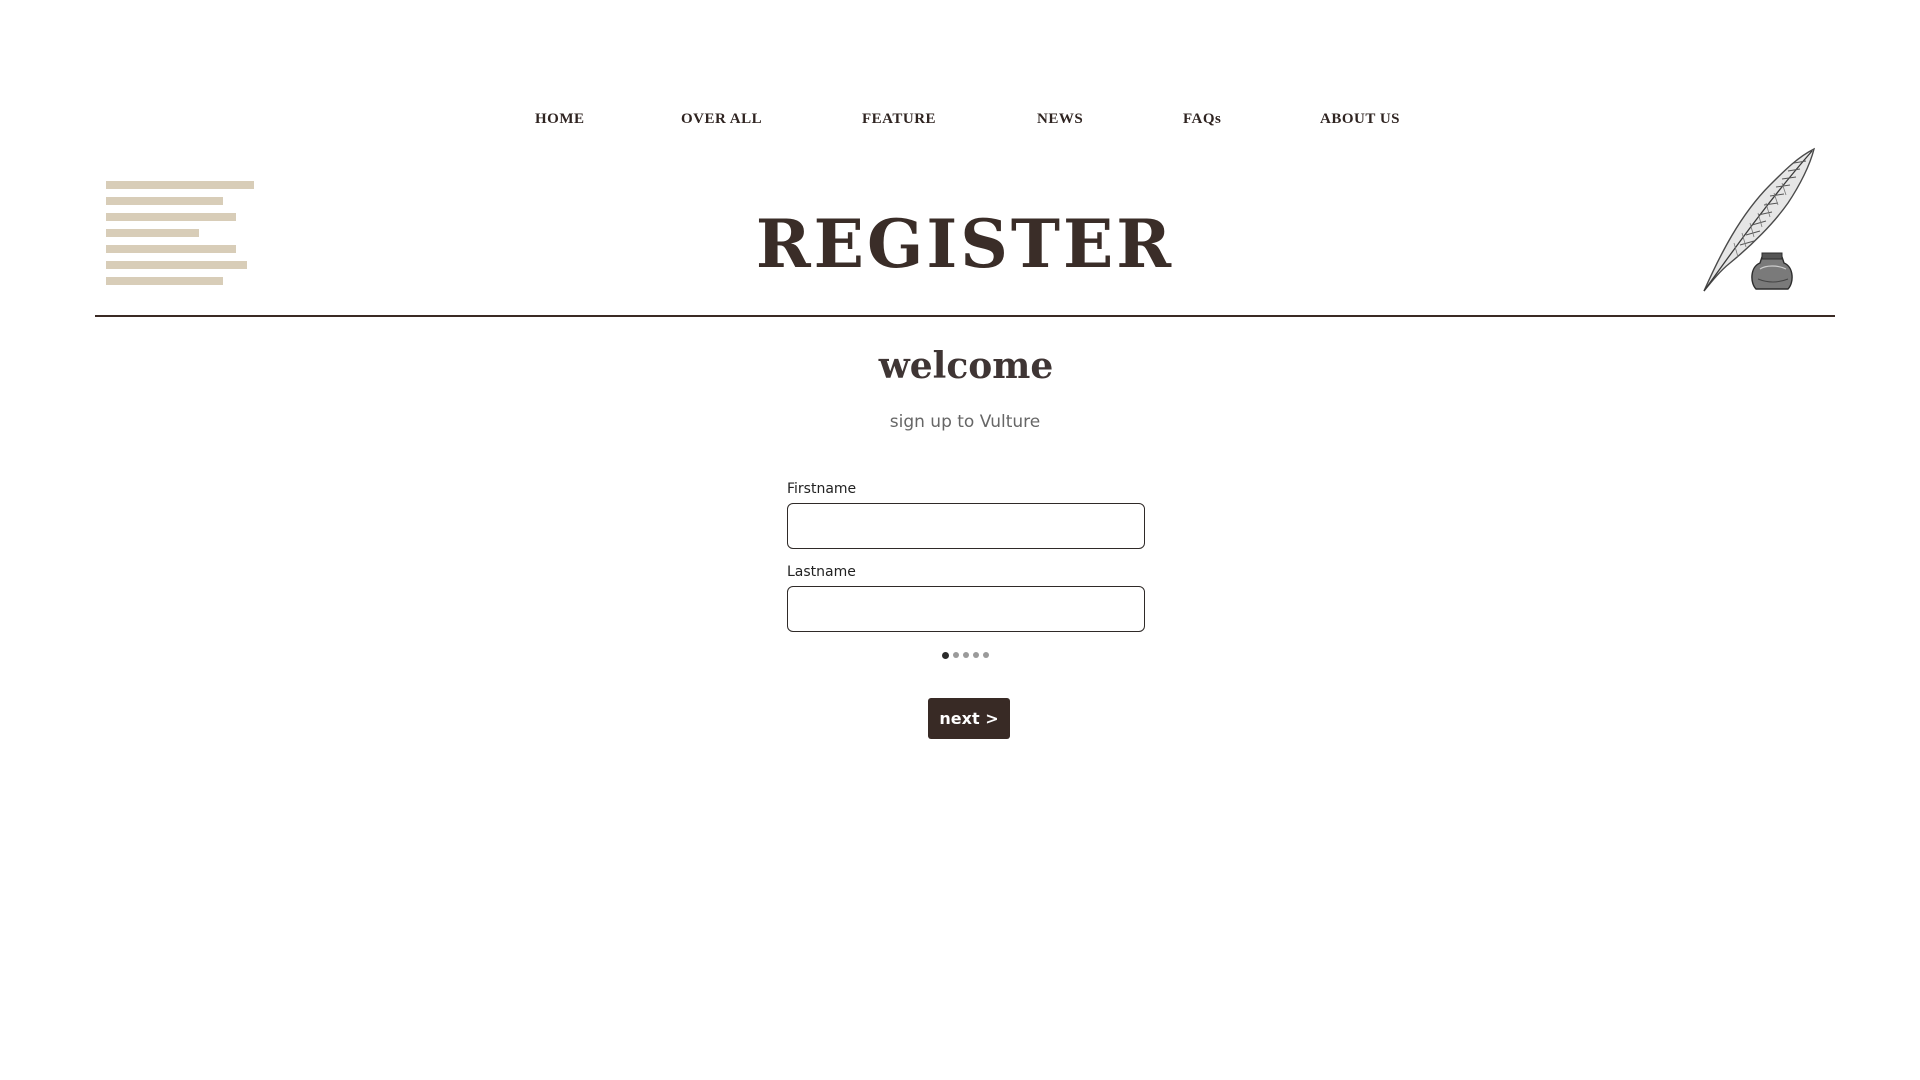 The width and height of the screenshot is (1920, 1080). I want to click on lastname-label: Lastname, so click(821, 572).